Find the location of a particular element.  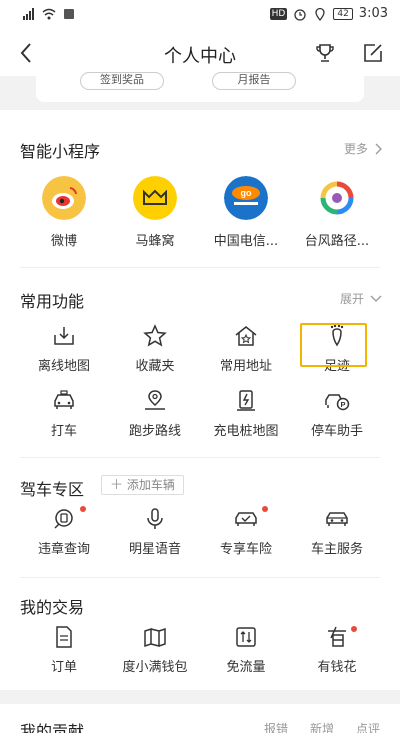

car-insurance-icon is located at coordinates (246, 519).